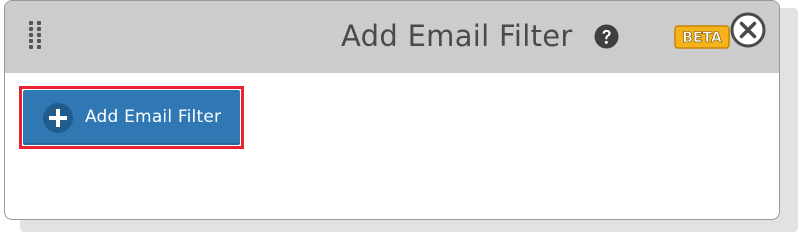 The height and width of the screenshot is (240, 800). What do you see at coordinates (748, 30) in the screenshot?
I see `close-circle-icon` at bounding box center [748, 30].